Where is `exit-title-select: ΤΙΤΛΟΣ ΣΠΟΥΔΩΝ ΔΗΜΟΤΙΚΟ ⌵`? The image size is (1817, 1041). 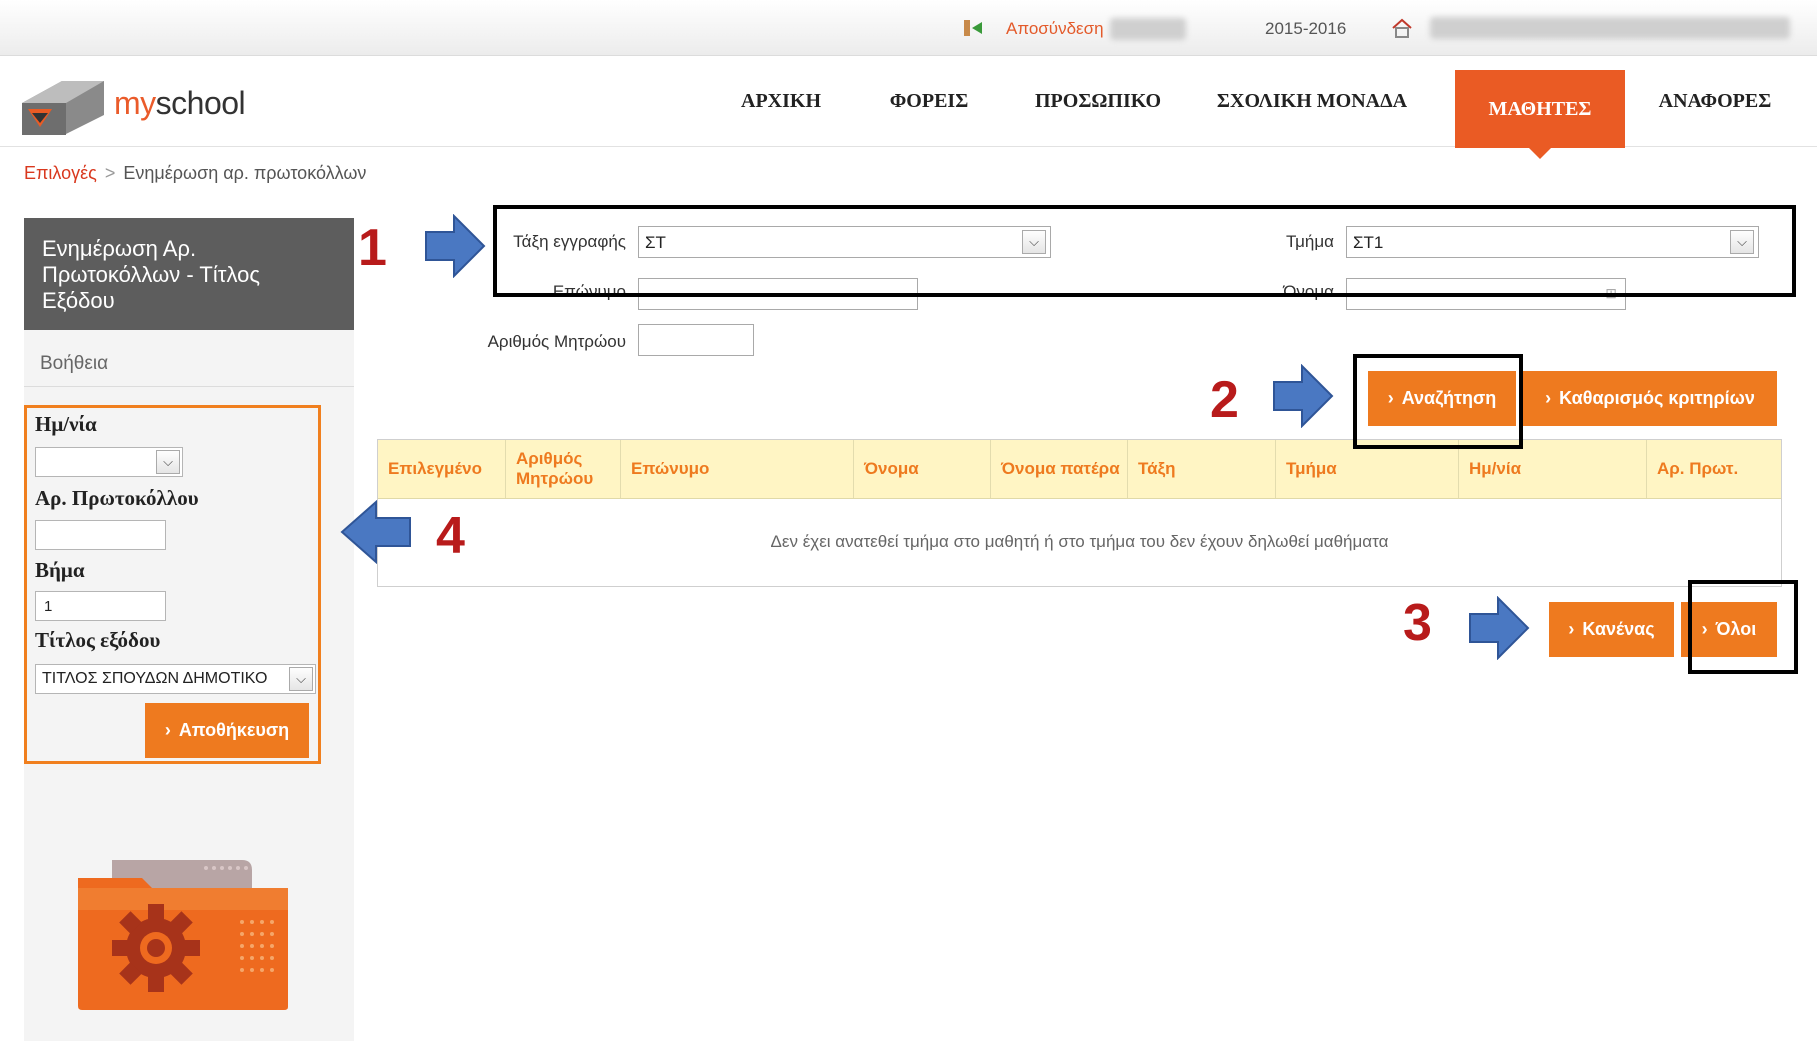 exit-title-select: ΤΙΤΛΟΣ ΣΠΟΥΔΩΝ ΔΗΜΟΤΙΚΟ ⌵ is located at coordinates (175, 679).